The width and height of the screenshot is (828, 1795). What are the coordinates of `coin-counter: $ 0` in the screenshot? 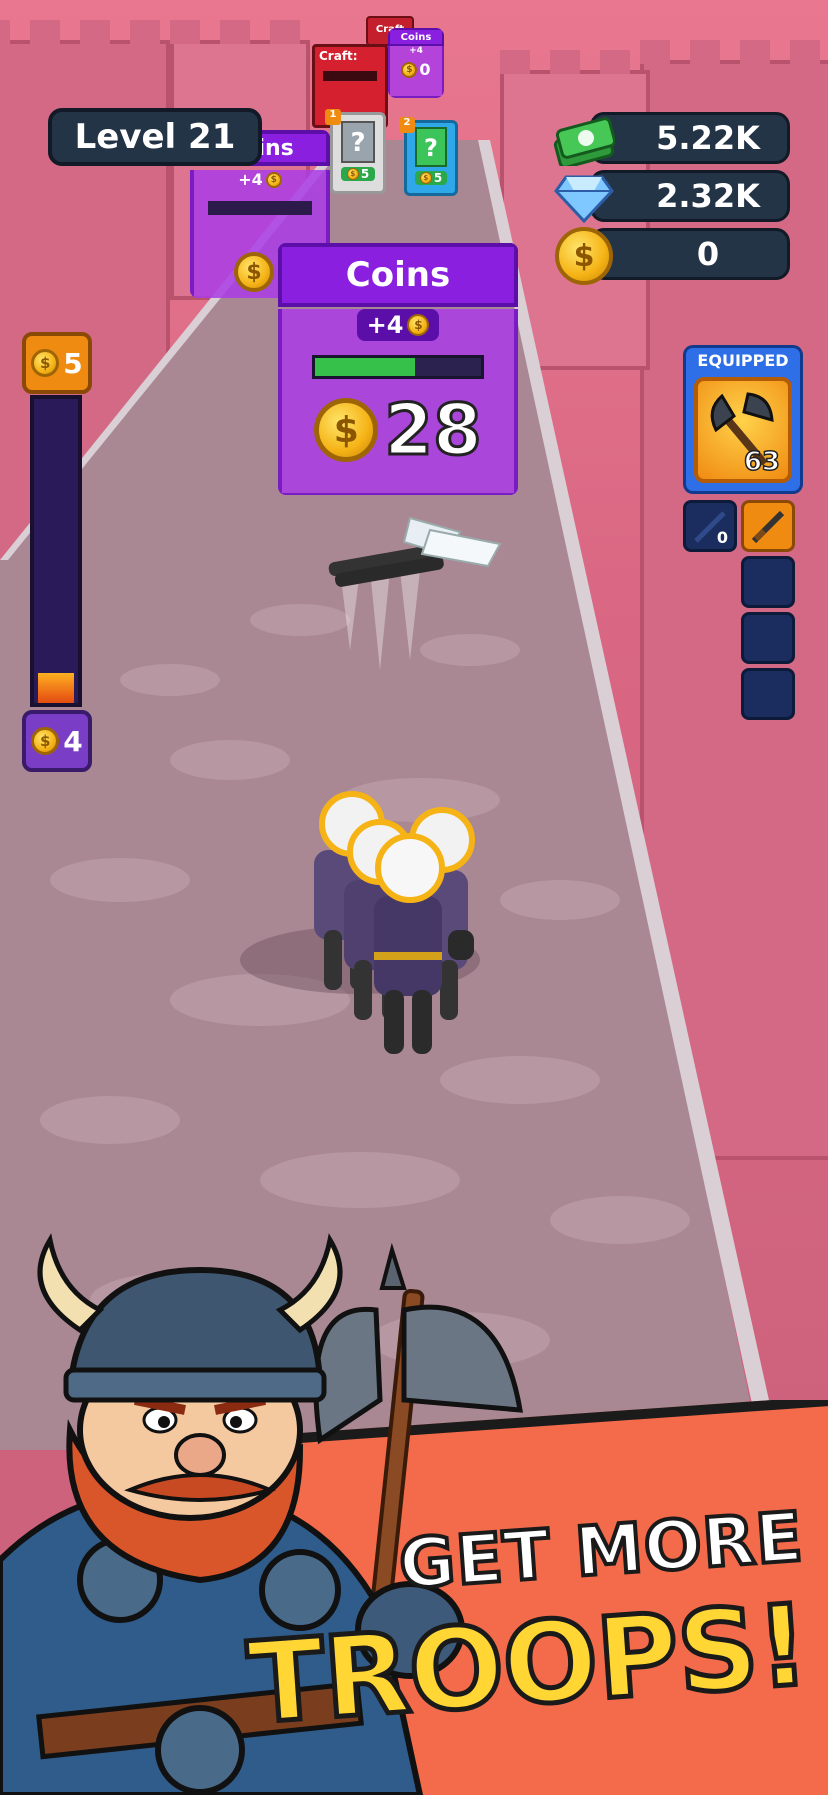 It's located at (672, 256).